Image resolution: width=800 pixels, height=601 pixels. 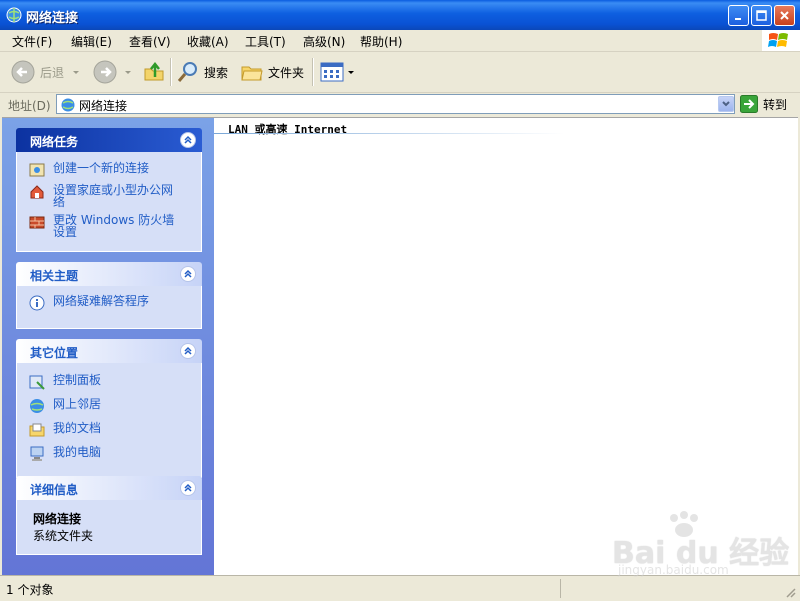 I want to click on views-button, so click(x=338, y=72).